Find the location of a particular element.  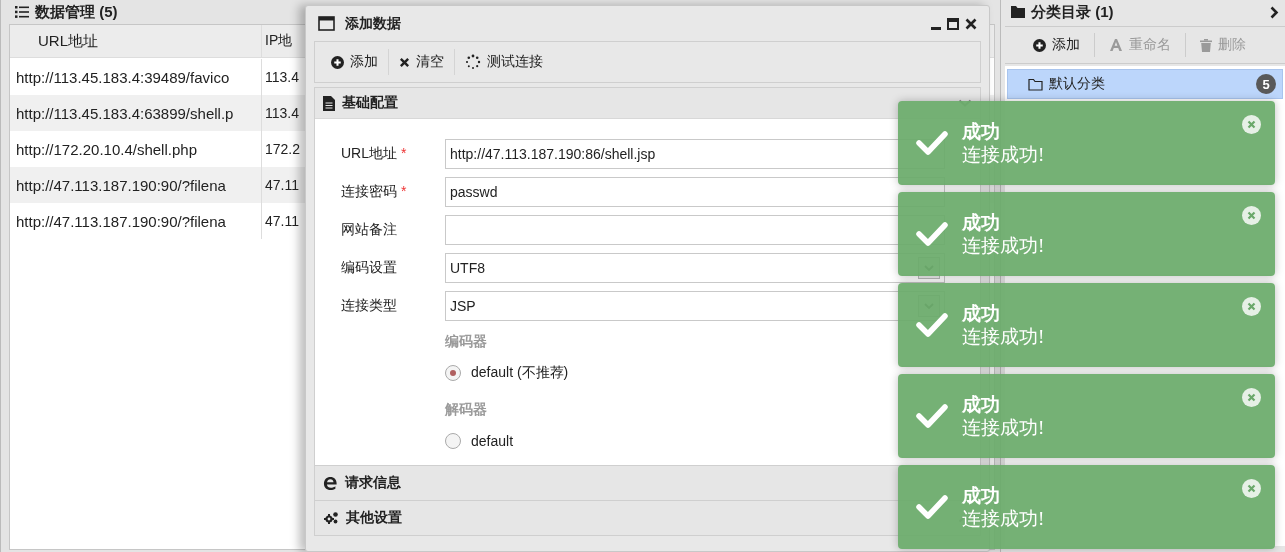

gears-icon is located at coordinates (331, 518).